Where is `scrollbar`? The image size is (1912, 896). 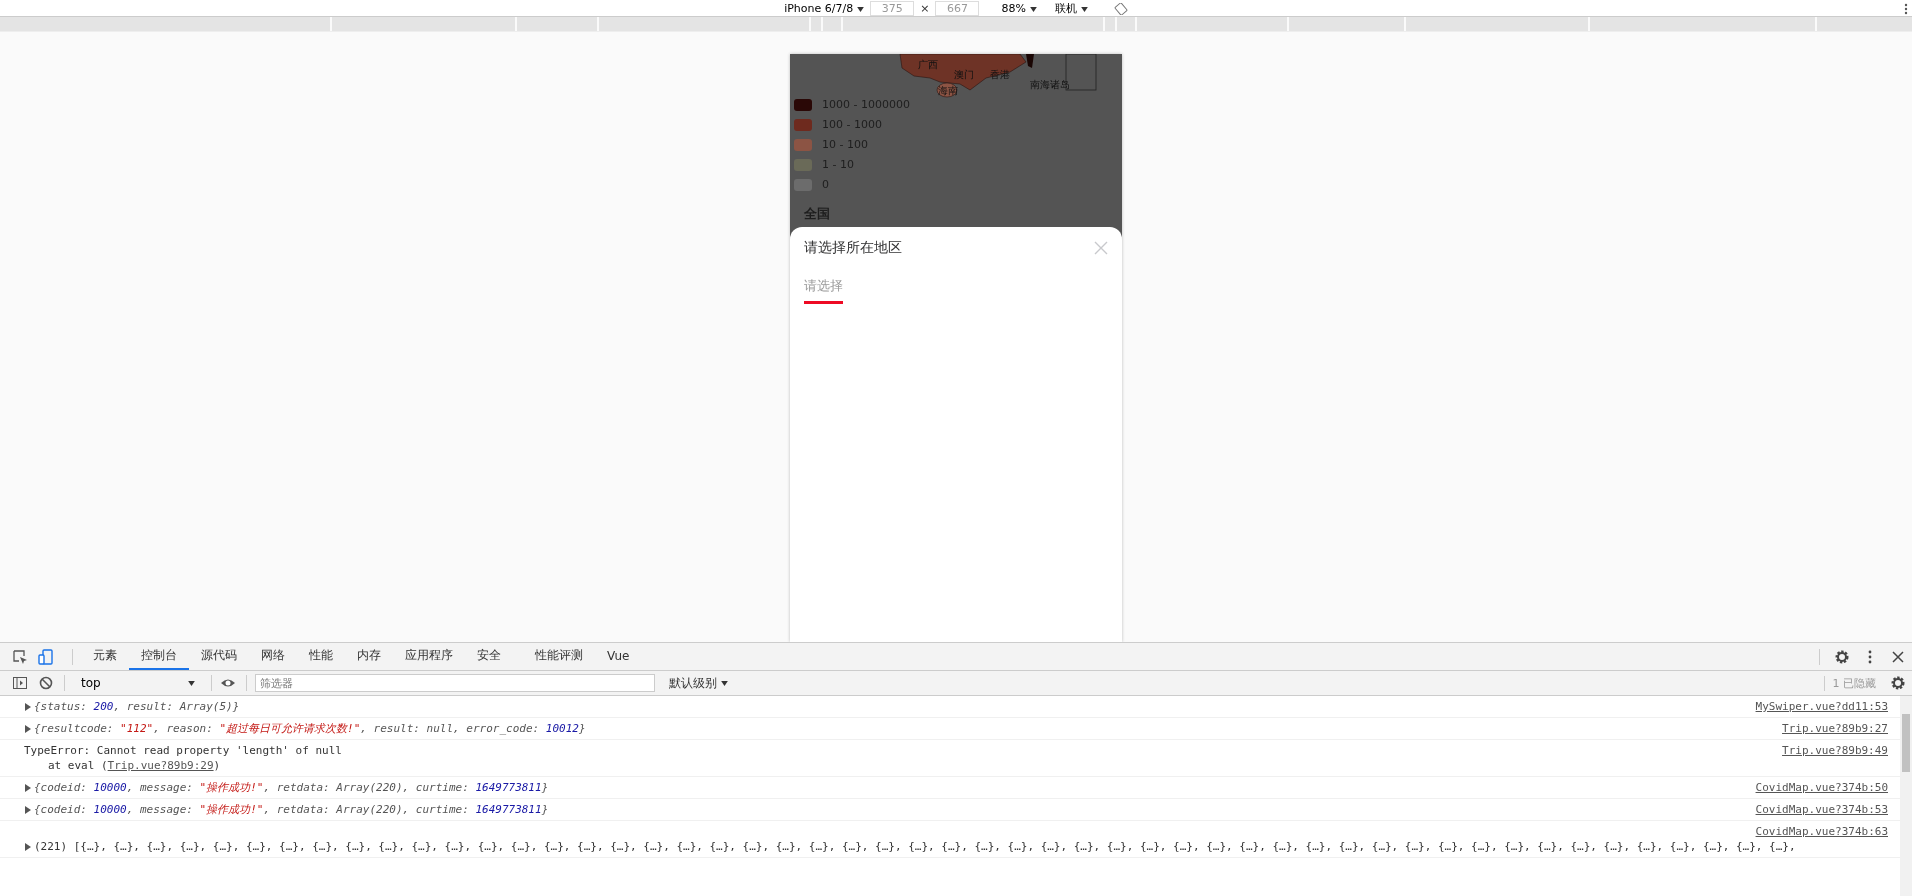
scrollbar is located at coordinates (1906, 796).